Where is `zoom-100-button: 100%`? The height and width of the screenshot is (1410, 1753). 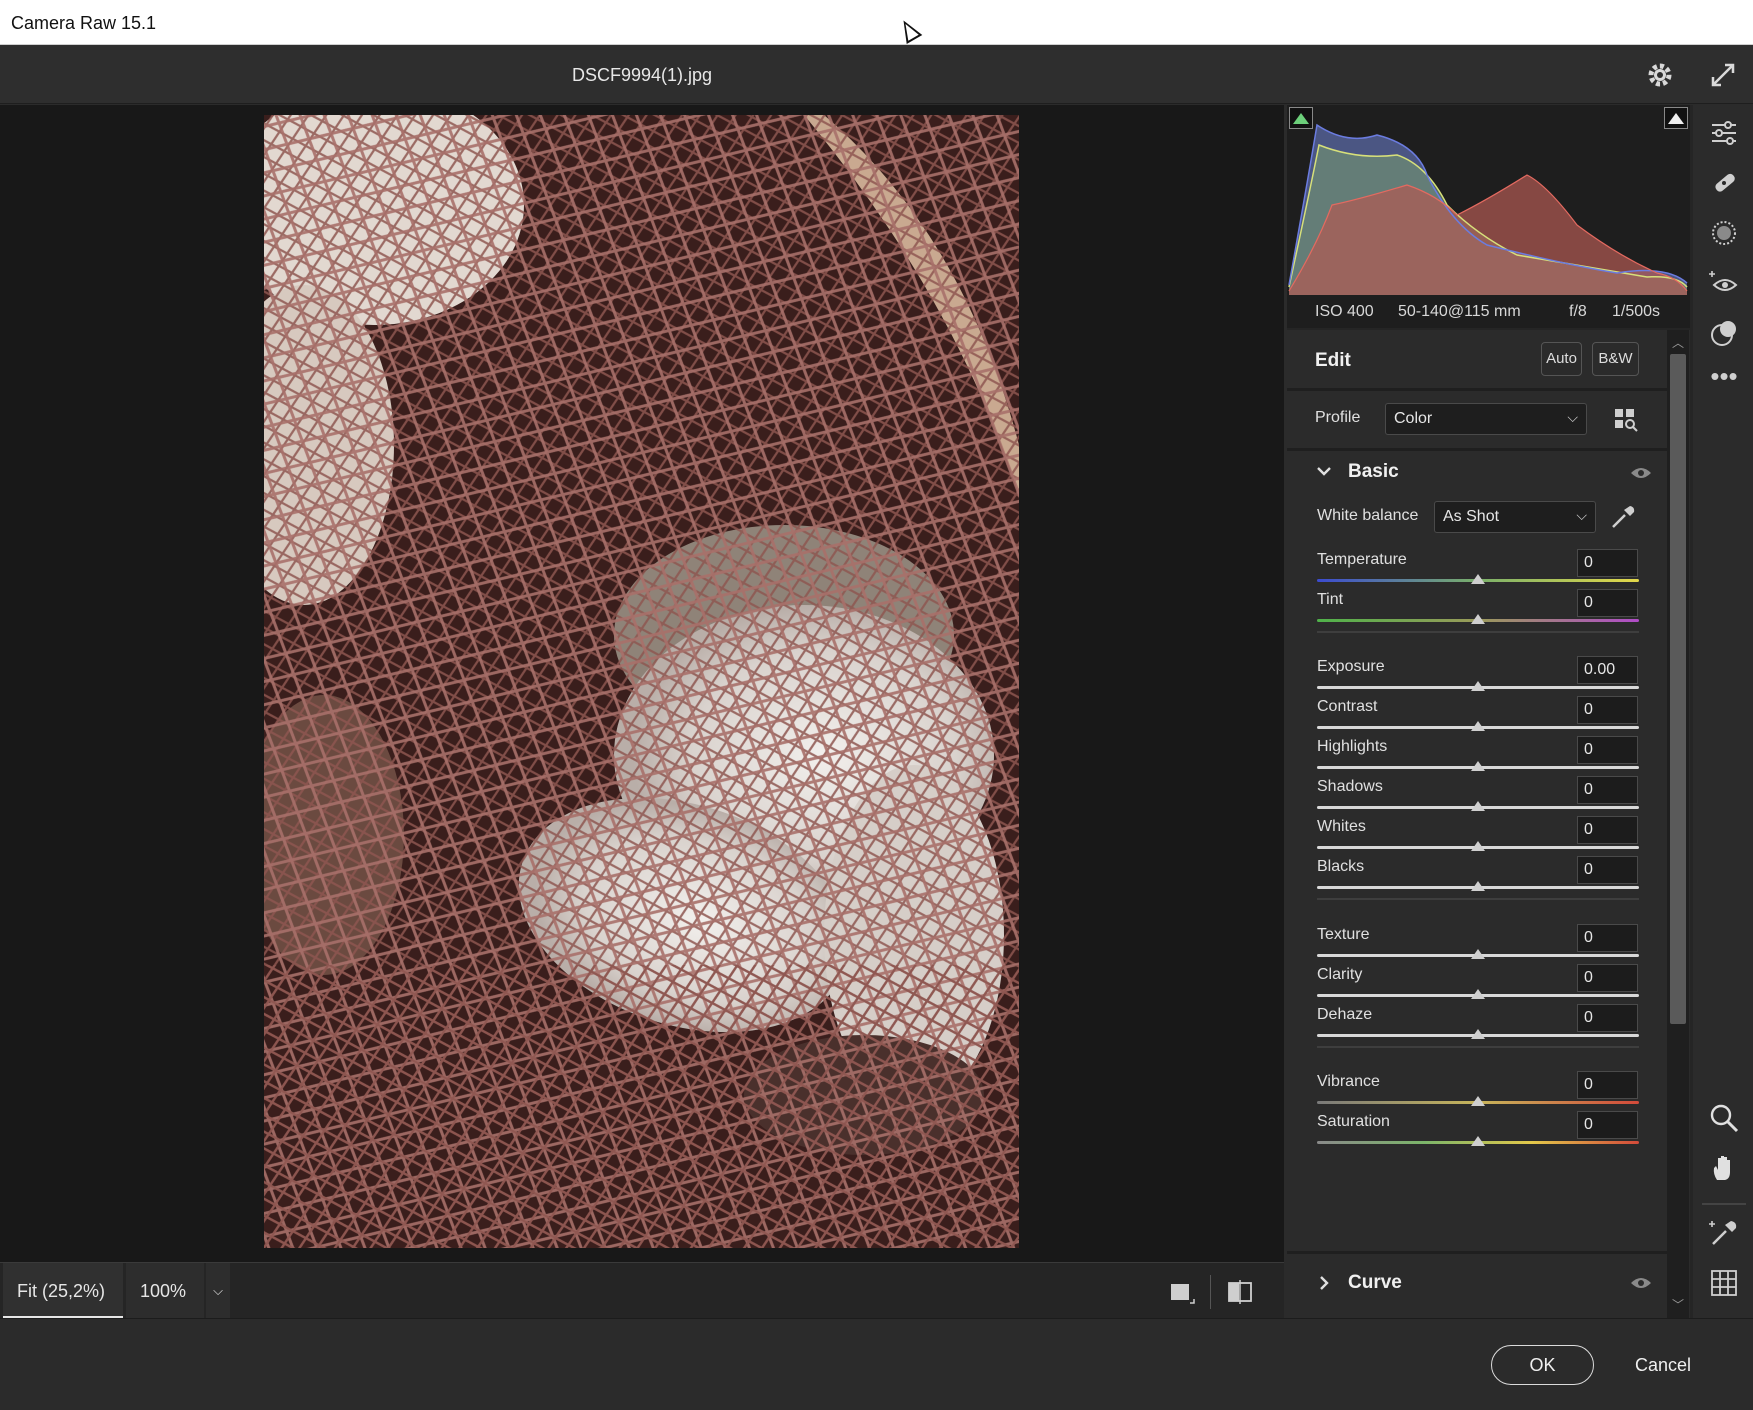 zoom-100-button: 100% is located at coordinates (165, 1291).